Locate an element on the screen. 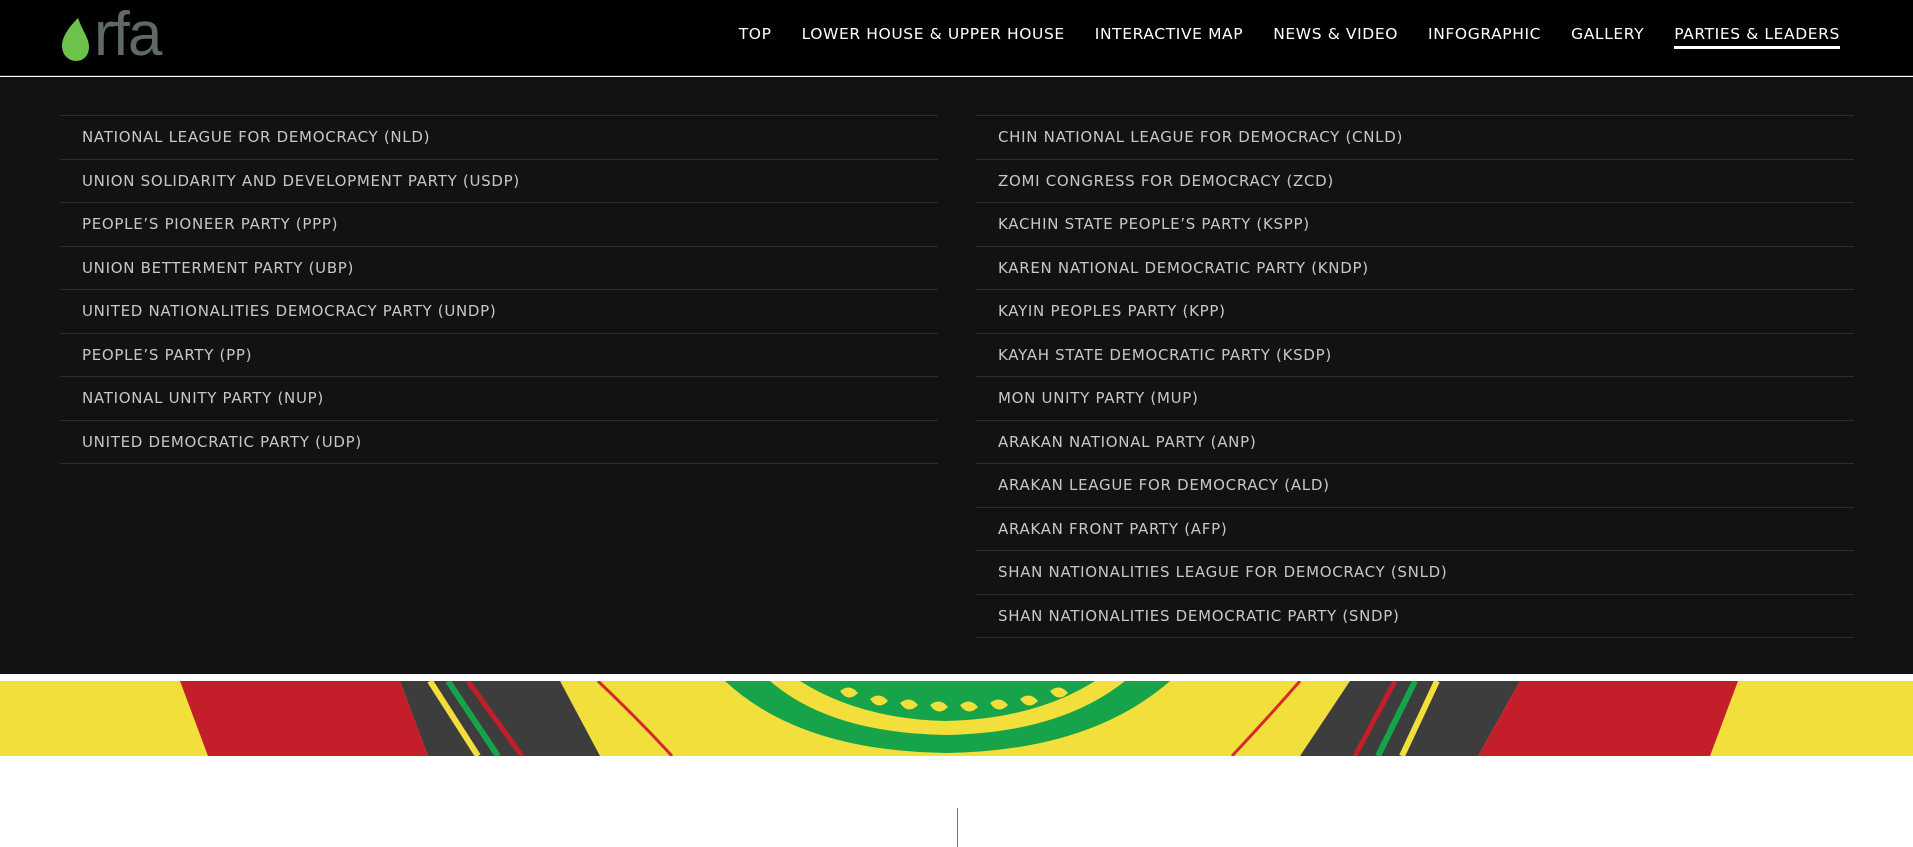 This screenshot has width=1913, height=847. nav-news-video: NEWS & VIDEO is located at coordinates (1335, 37).